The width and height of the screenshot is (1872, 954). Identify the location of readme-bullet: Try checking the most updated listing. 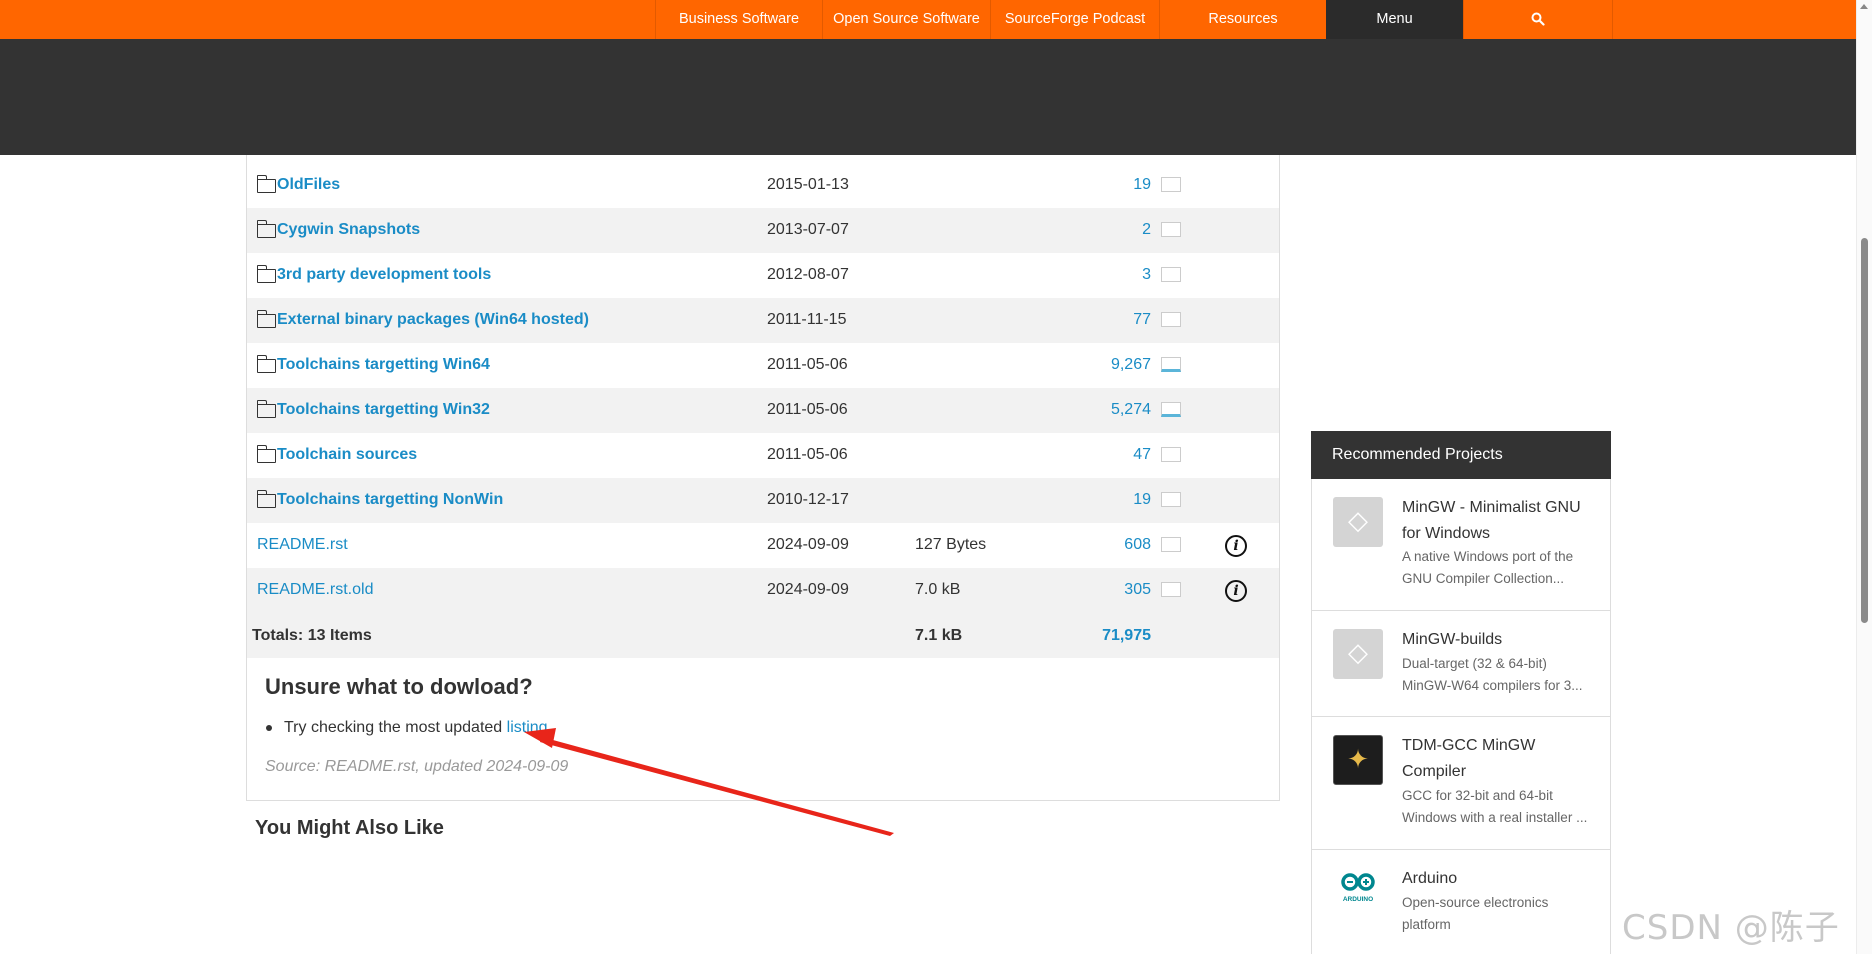
(407, 728).